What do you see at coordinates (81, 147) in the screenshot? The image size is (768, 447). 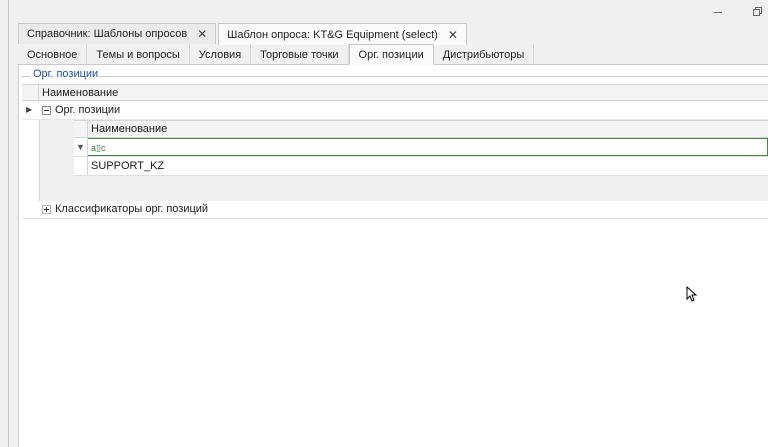 I see `filter-icon: ▼` at bounding box center [81, 147].